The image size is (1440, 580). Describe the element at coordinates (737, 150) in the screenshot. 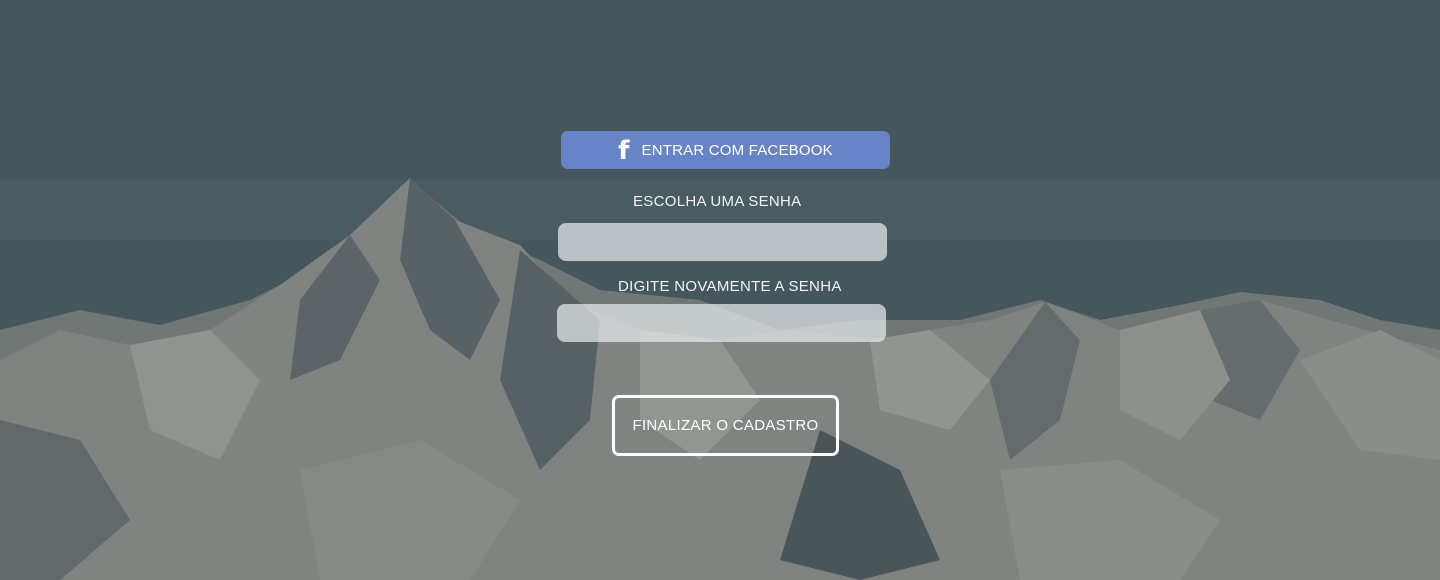

I see `facebook-login-label: ENTRAR COM FACEBOOK` at that location.